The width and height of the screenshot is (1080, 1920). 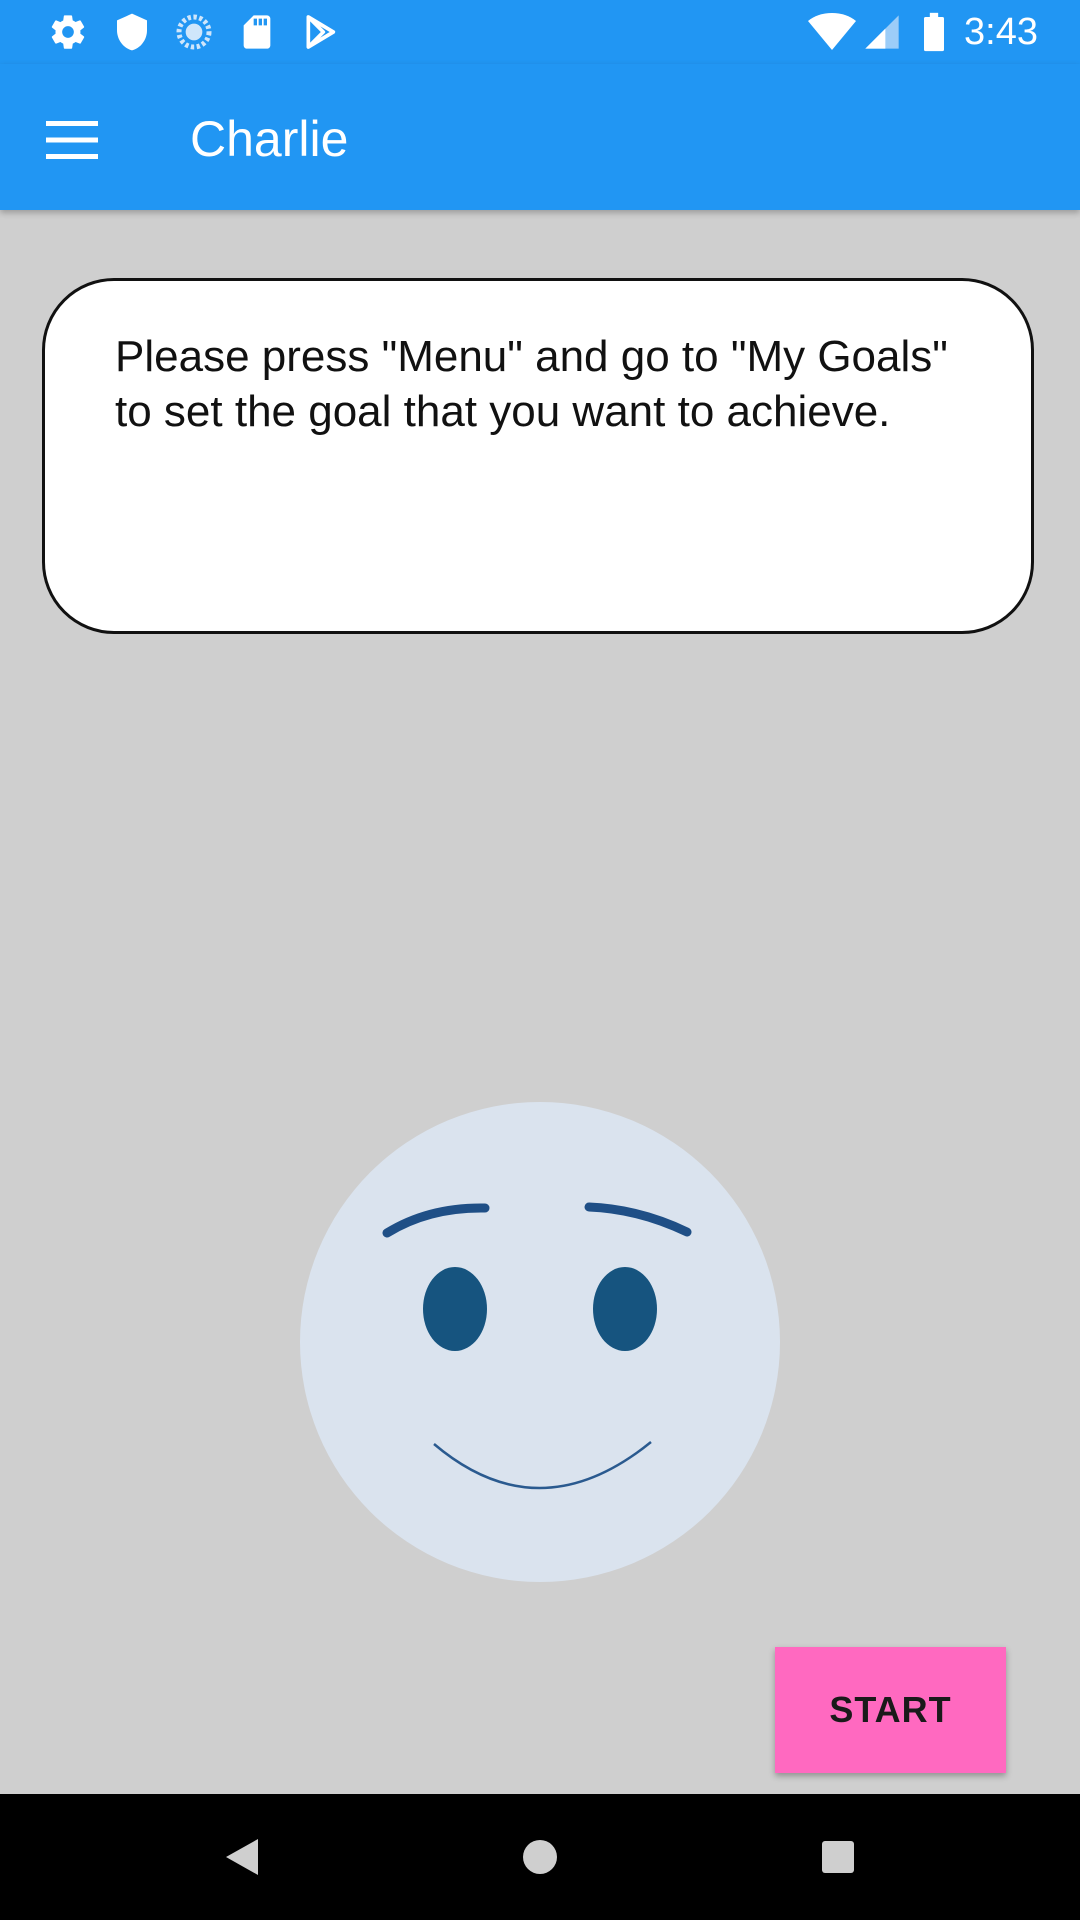 What do you see at coordinates (934, 32) in the screenshot?
I see `battery-icon` at bounding box center [934, 32].